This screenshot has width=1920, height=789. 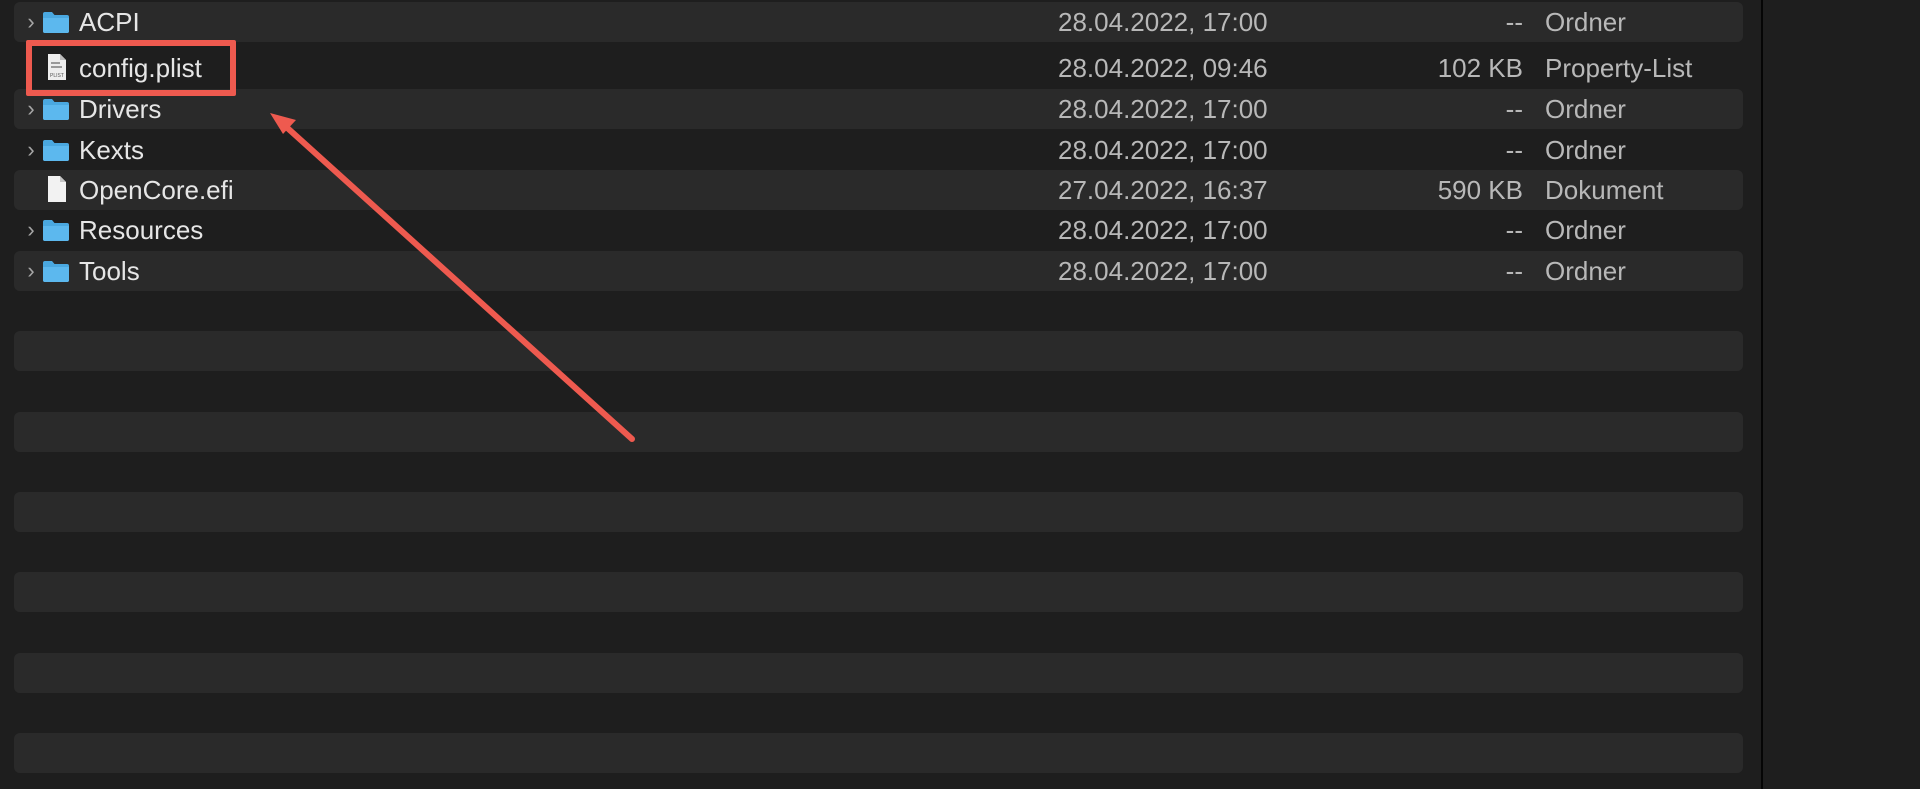 What do you see at coordinates (112, 150) in the screenshot?
I see `file-name: Kexts` at bounding box center [112, 150].